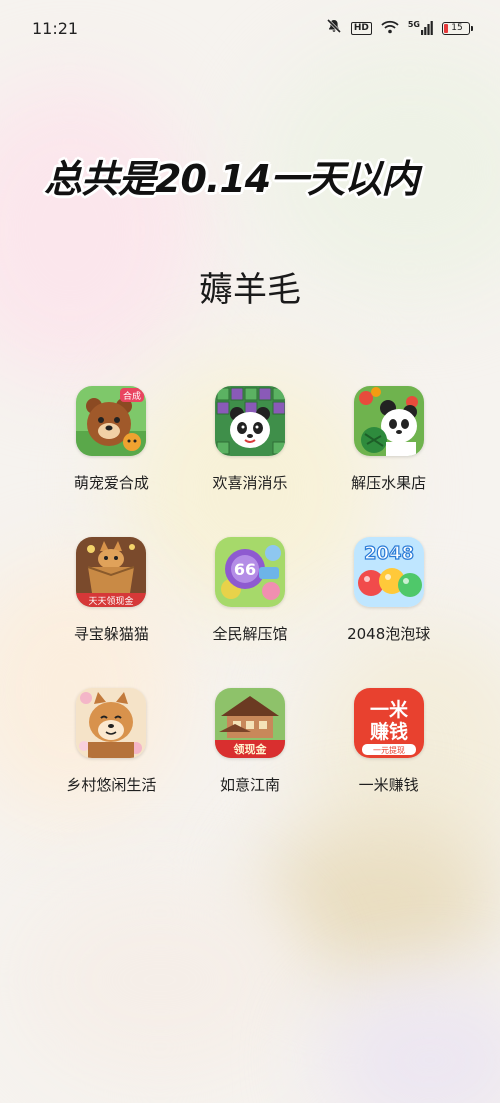 The image size is (500, 1103). I want to click on panda-blocks-icon, so click(249, 421).